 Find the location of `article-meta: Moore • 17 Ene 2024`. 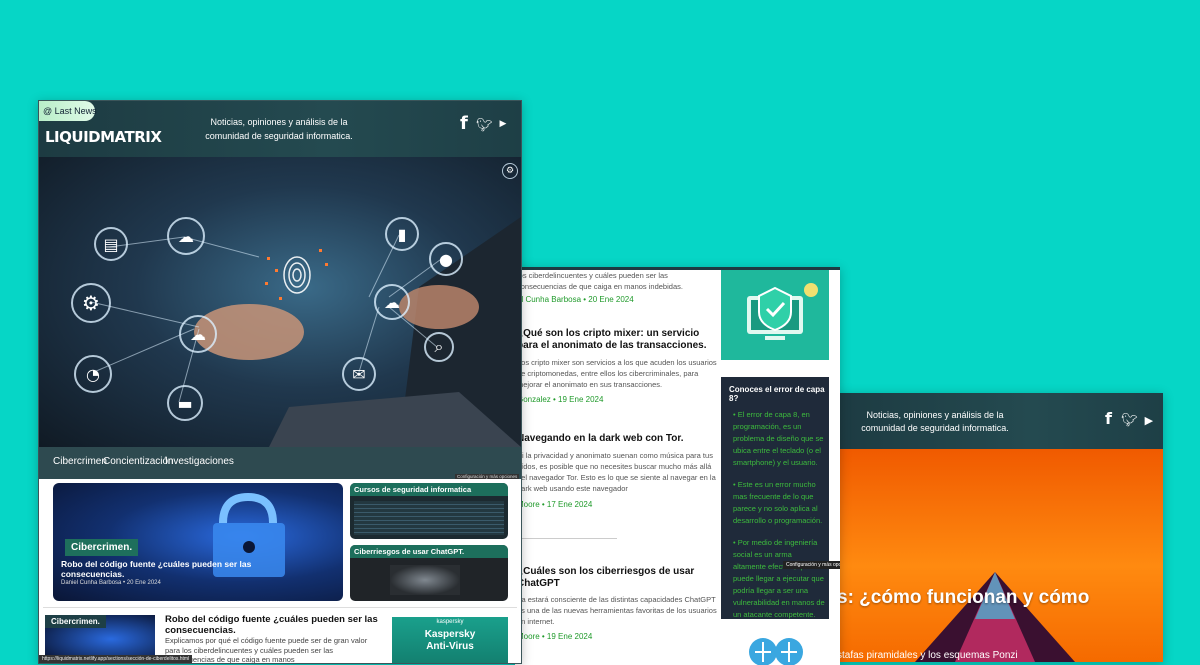

article-meta: Moore • 17 Ene 2024 is located at coordinates (555, 504).